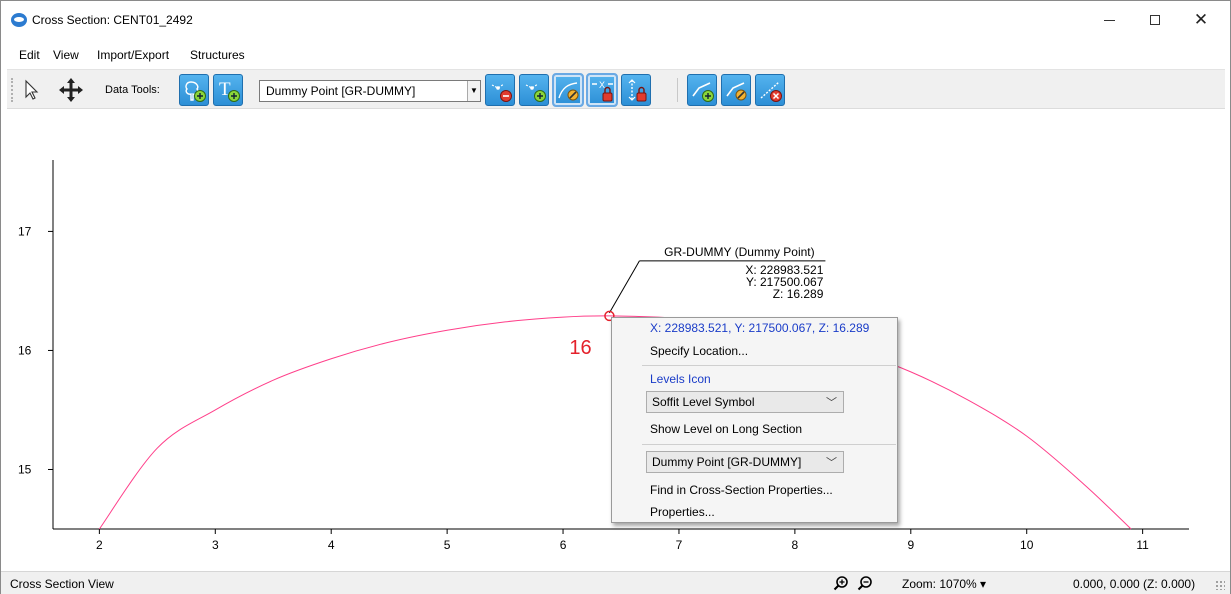  Describe the element at coordinates (841, 583) in the screenshot. I see `zoom-in-icon` at that location.